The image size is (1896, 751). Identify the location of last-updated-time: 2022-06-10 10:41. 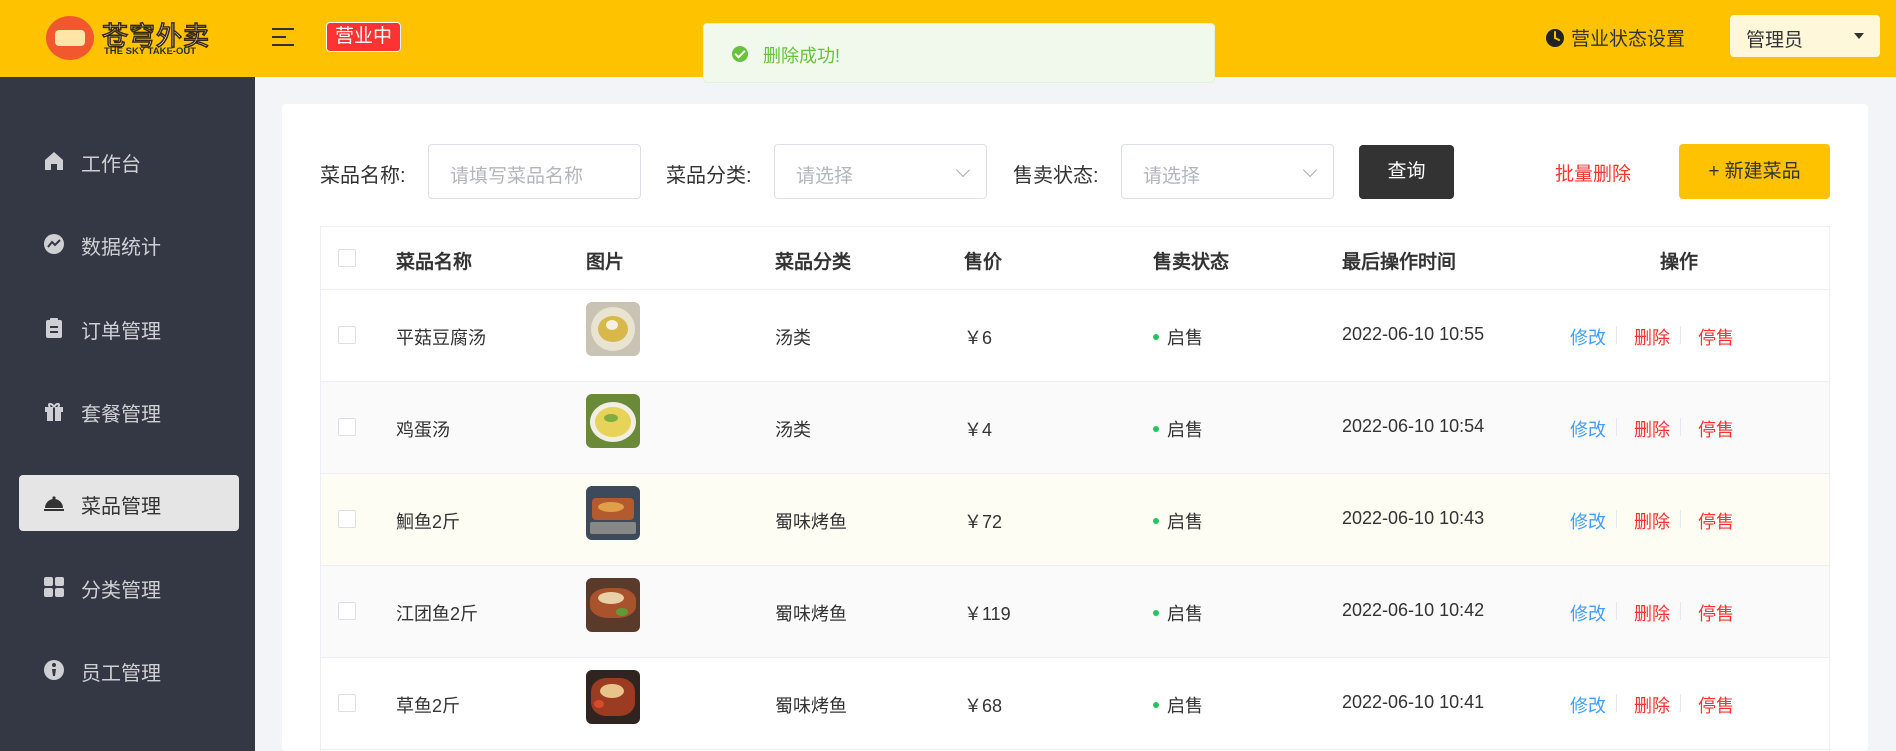
(1413, 702).